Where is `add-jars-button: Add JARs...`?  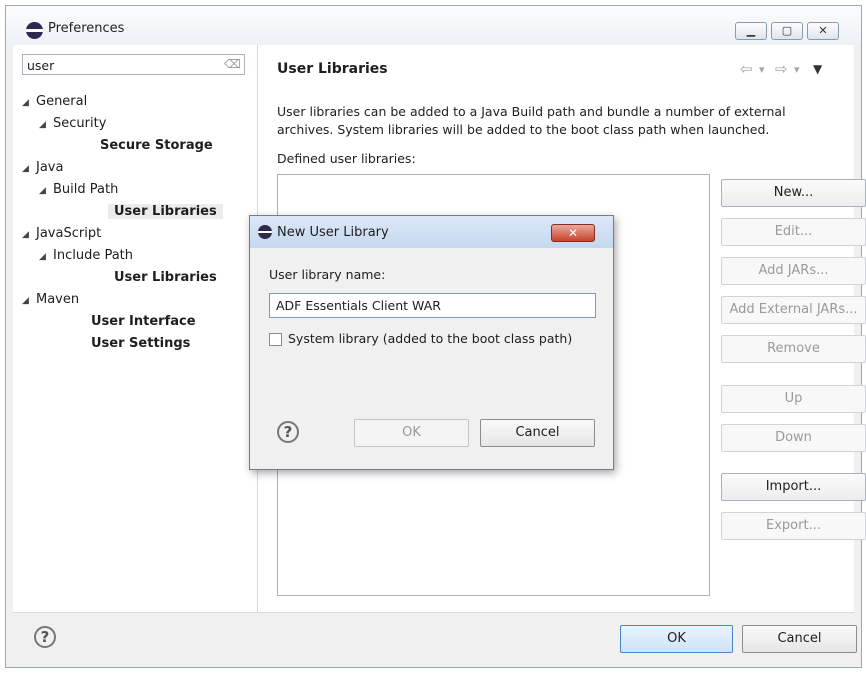
add-jars-button: Add JARs... is located at coordinates (793, 271).